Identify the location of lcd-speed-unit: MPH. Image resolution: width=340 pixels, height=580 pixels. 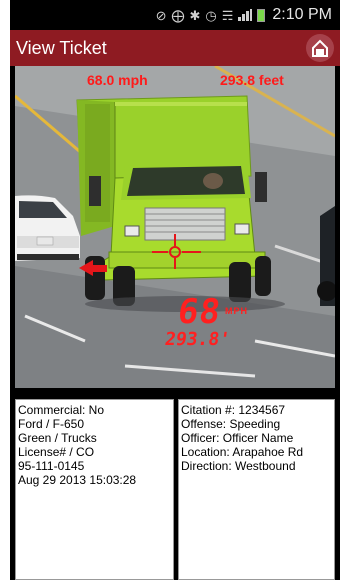
(236, 311).